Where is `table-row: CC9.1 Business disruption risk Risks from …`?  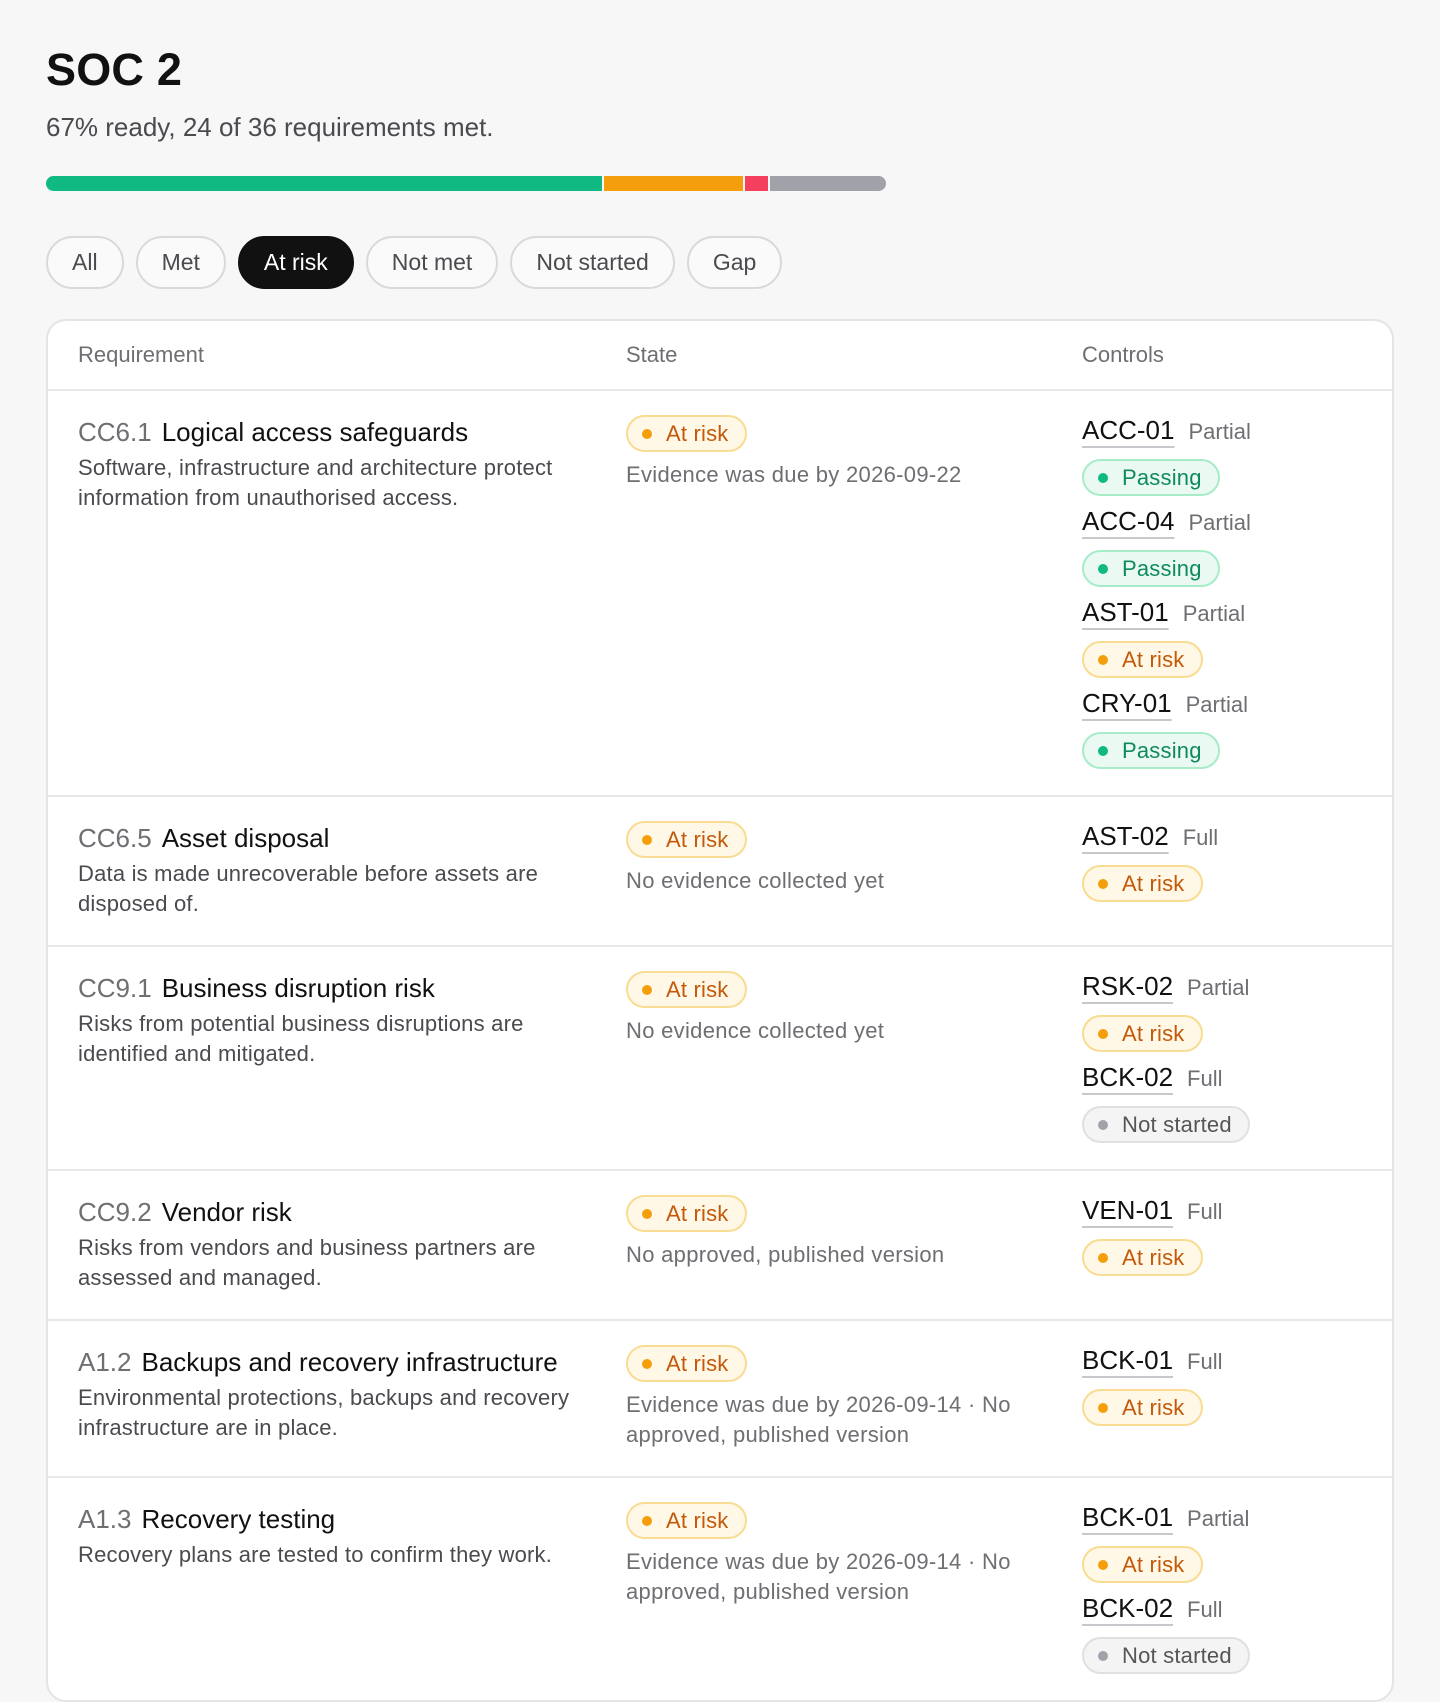
table-row: CC9.1 Business disruption risk Risks from … is located at coordinates (720, 1059).